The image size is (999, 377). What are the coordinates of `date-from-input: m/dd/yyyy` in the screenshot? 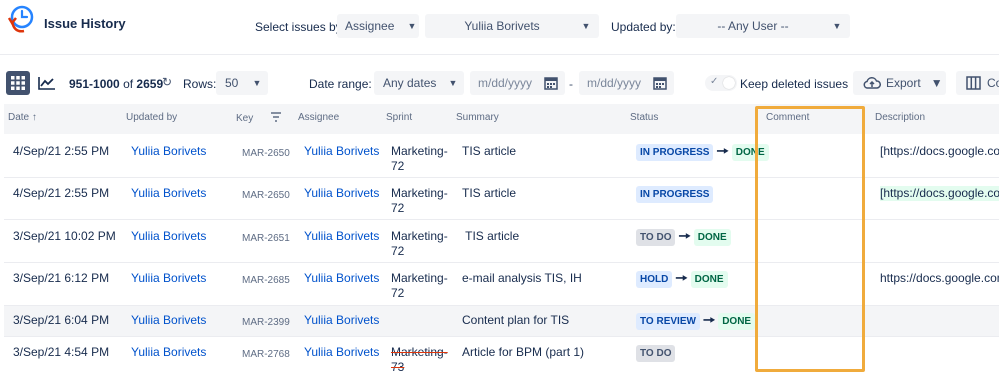 It's located at (517, 83).